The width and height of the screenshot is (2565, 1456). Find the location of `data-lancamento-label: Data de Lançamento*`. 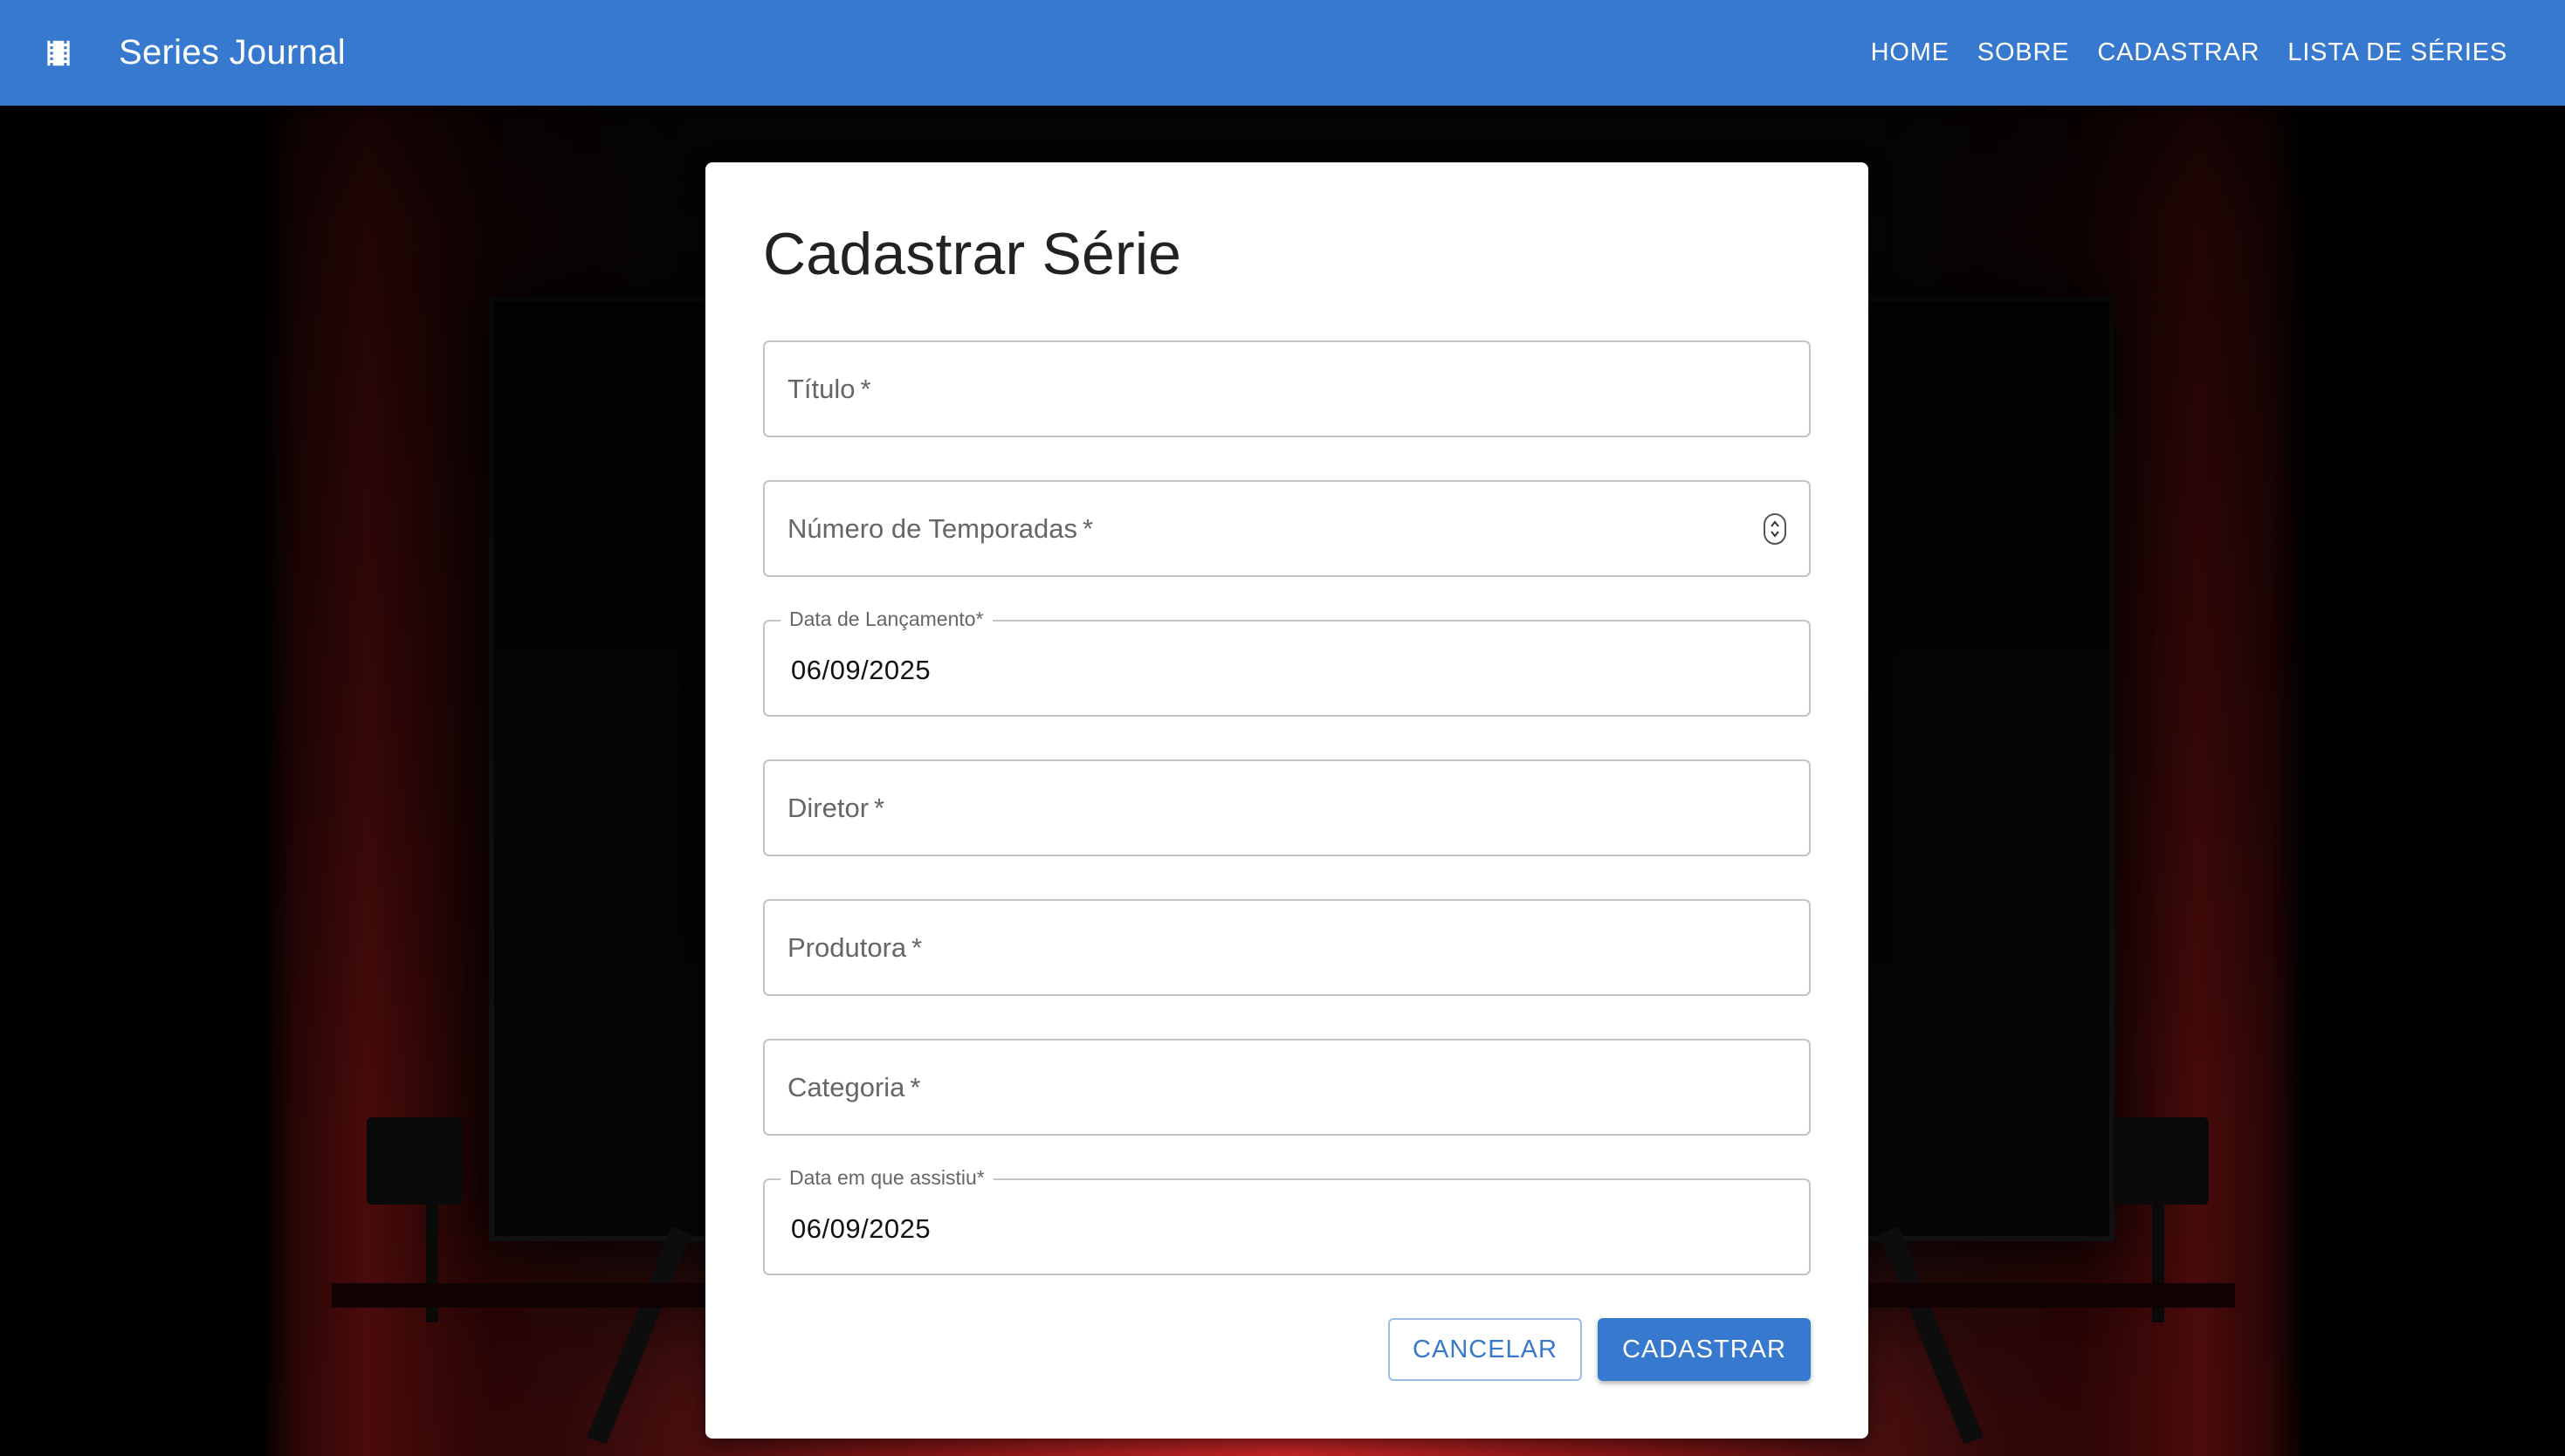

data-lancamento-label: Data de Lançamento* is located at coordinates (887, 619).